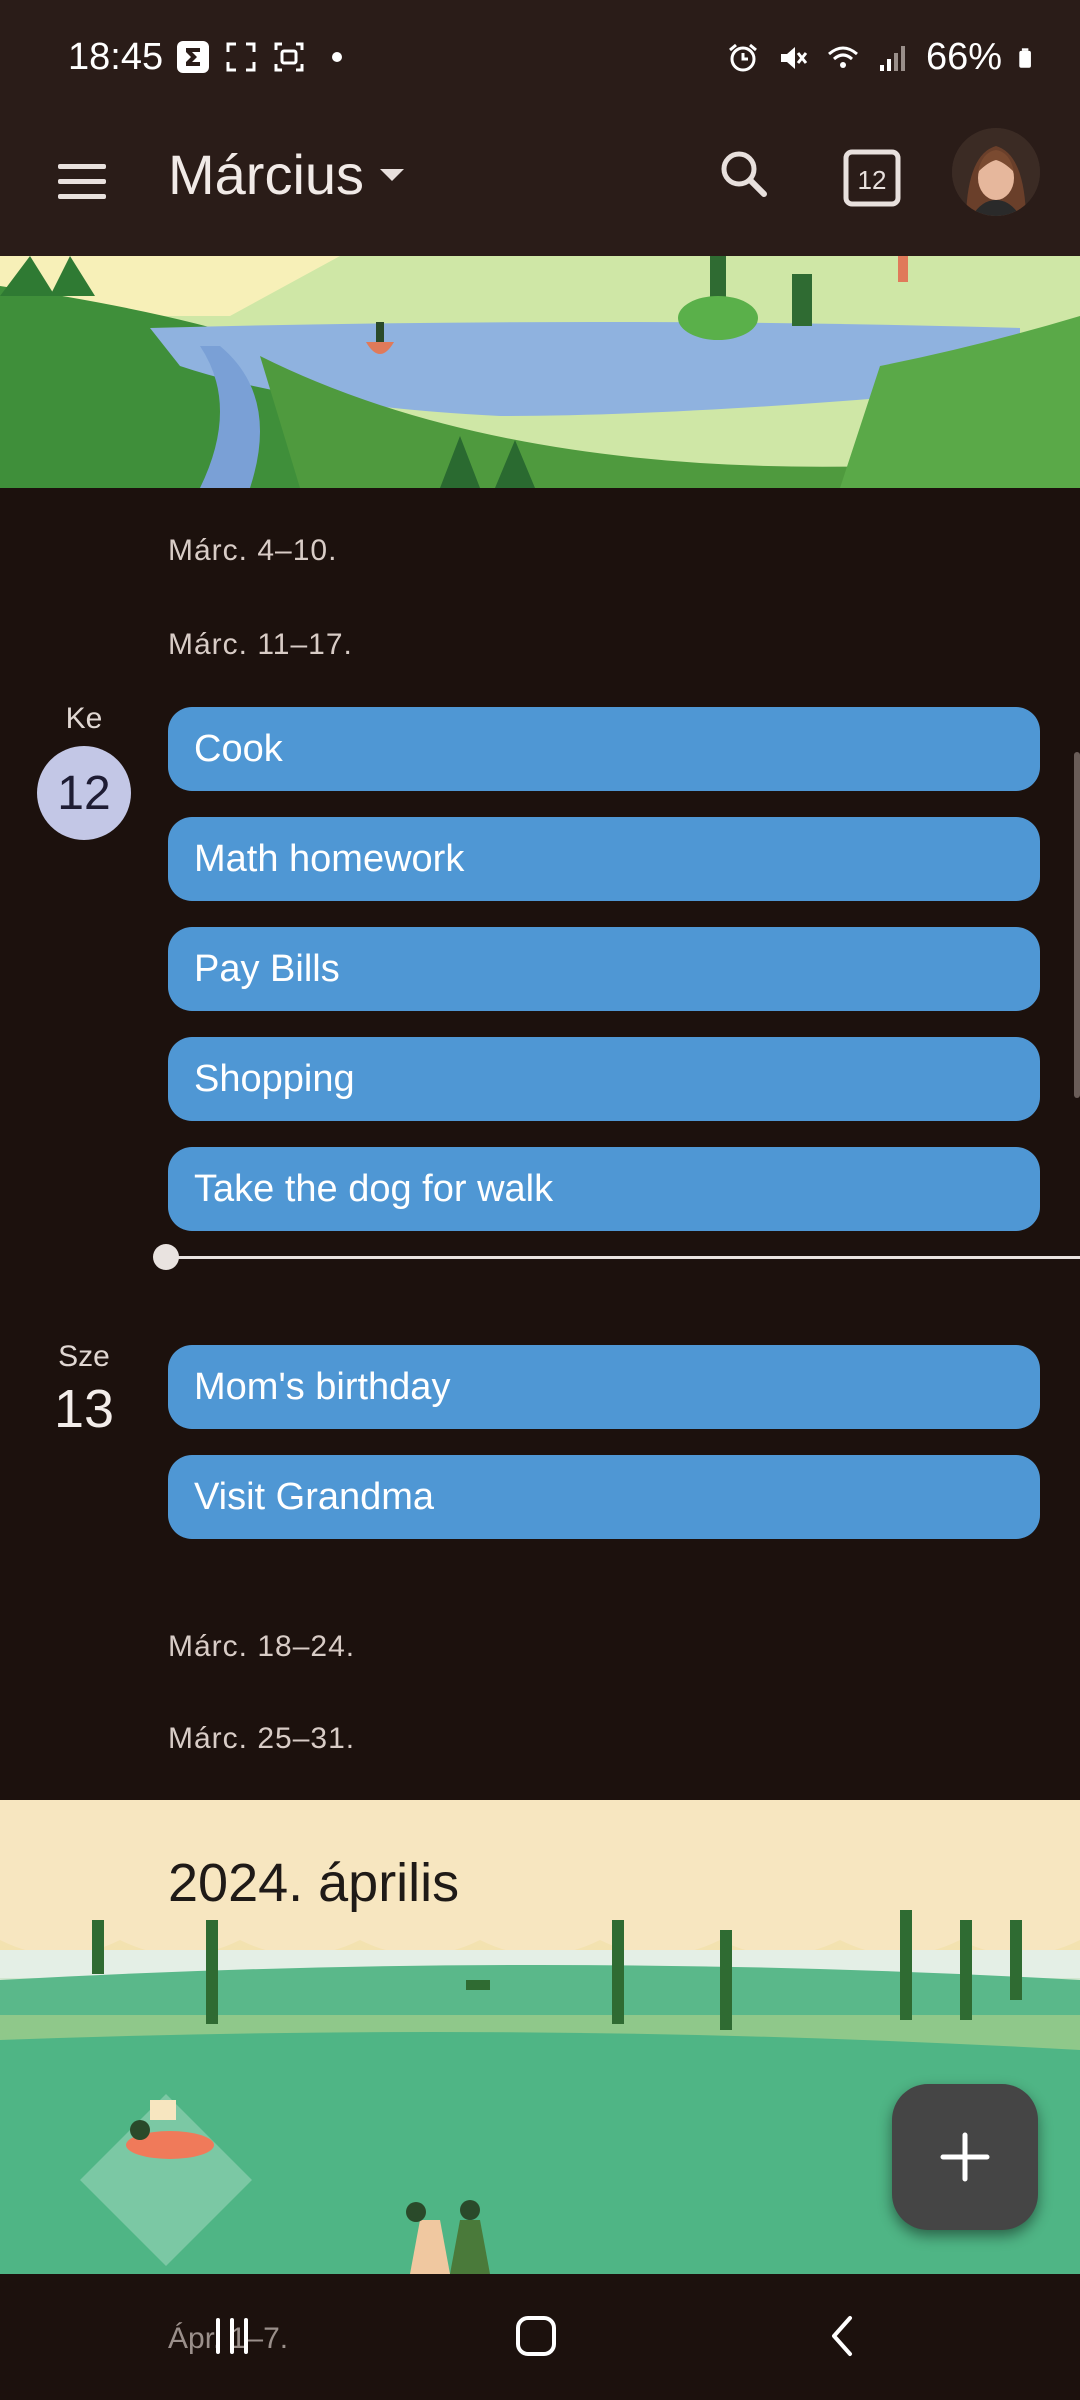  What do you see at coordinates (241, 57) in the screenshot?
I see `screenshot-icon` at bounding box center [241, 57].